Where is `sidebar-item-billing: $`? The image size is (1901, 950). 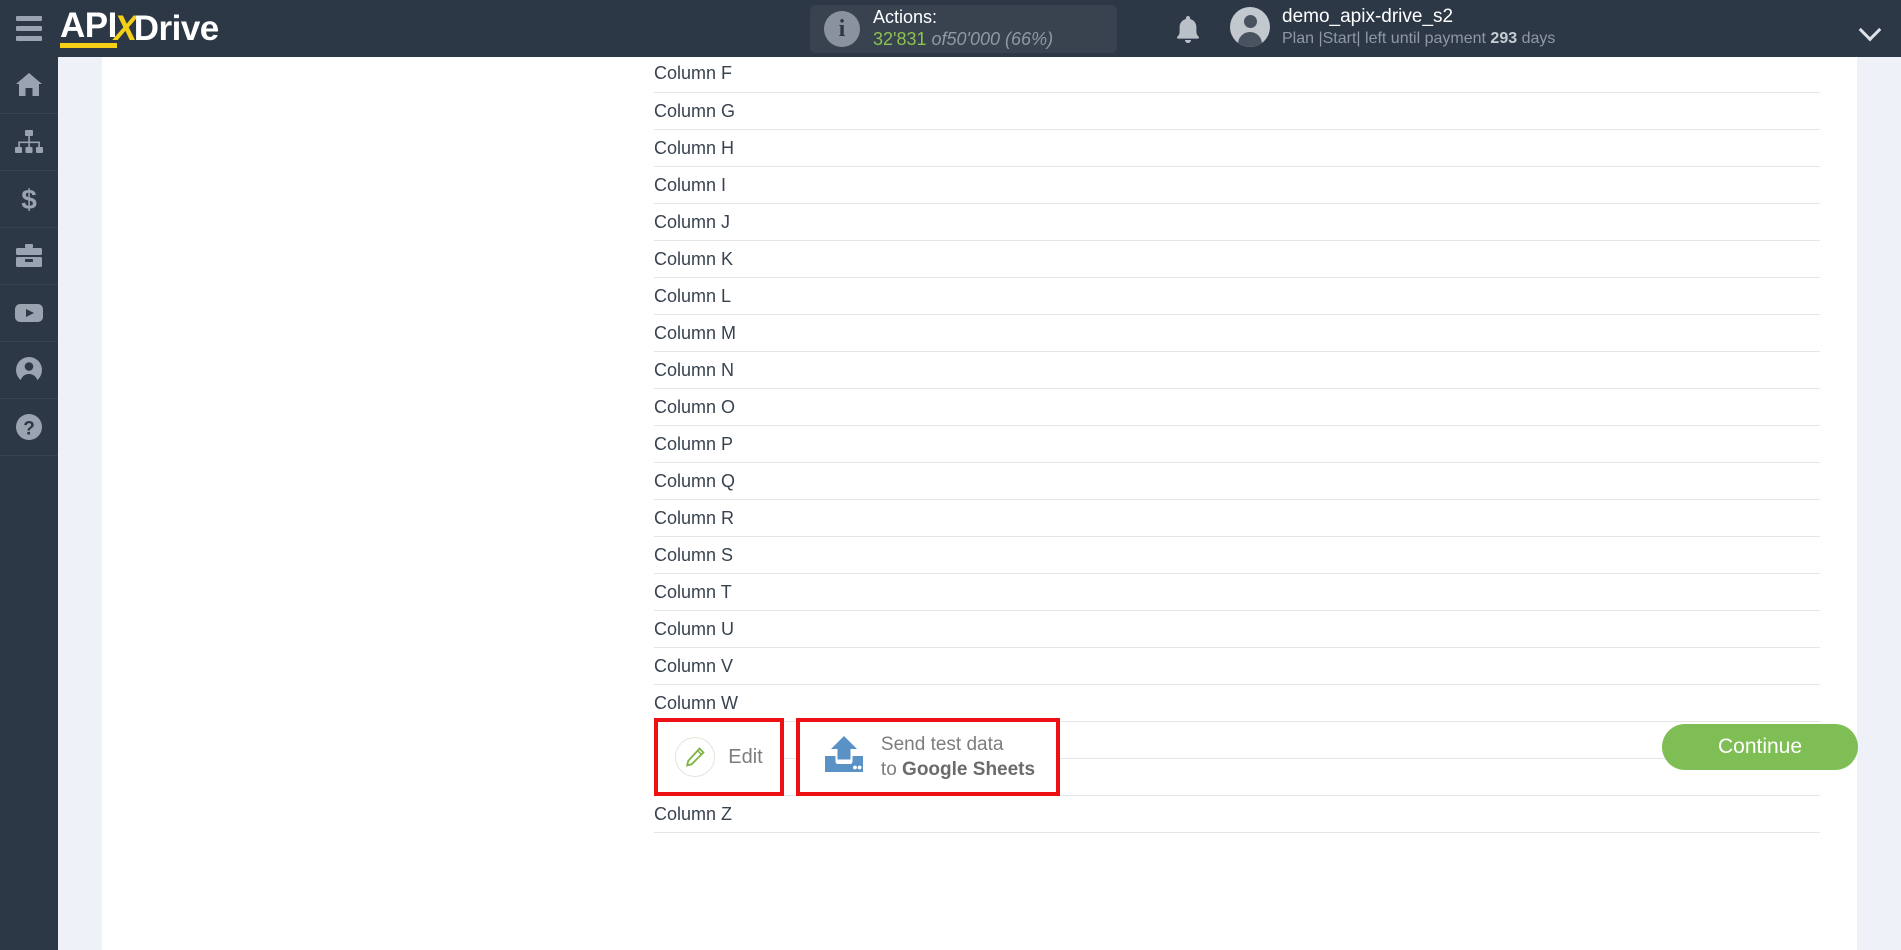
sidebar-item-billing: $ is located at coordinates (29, 199).